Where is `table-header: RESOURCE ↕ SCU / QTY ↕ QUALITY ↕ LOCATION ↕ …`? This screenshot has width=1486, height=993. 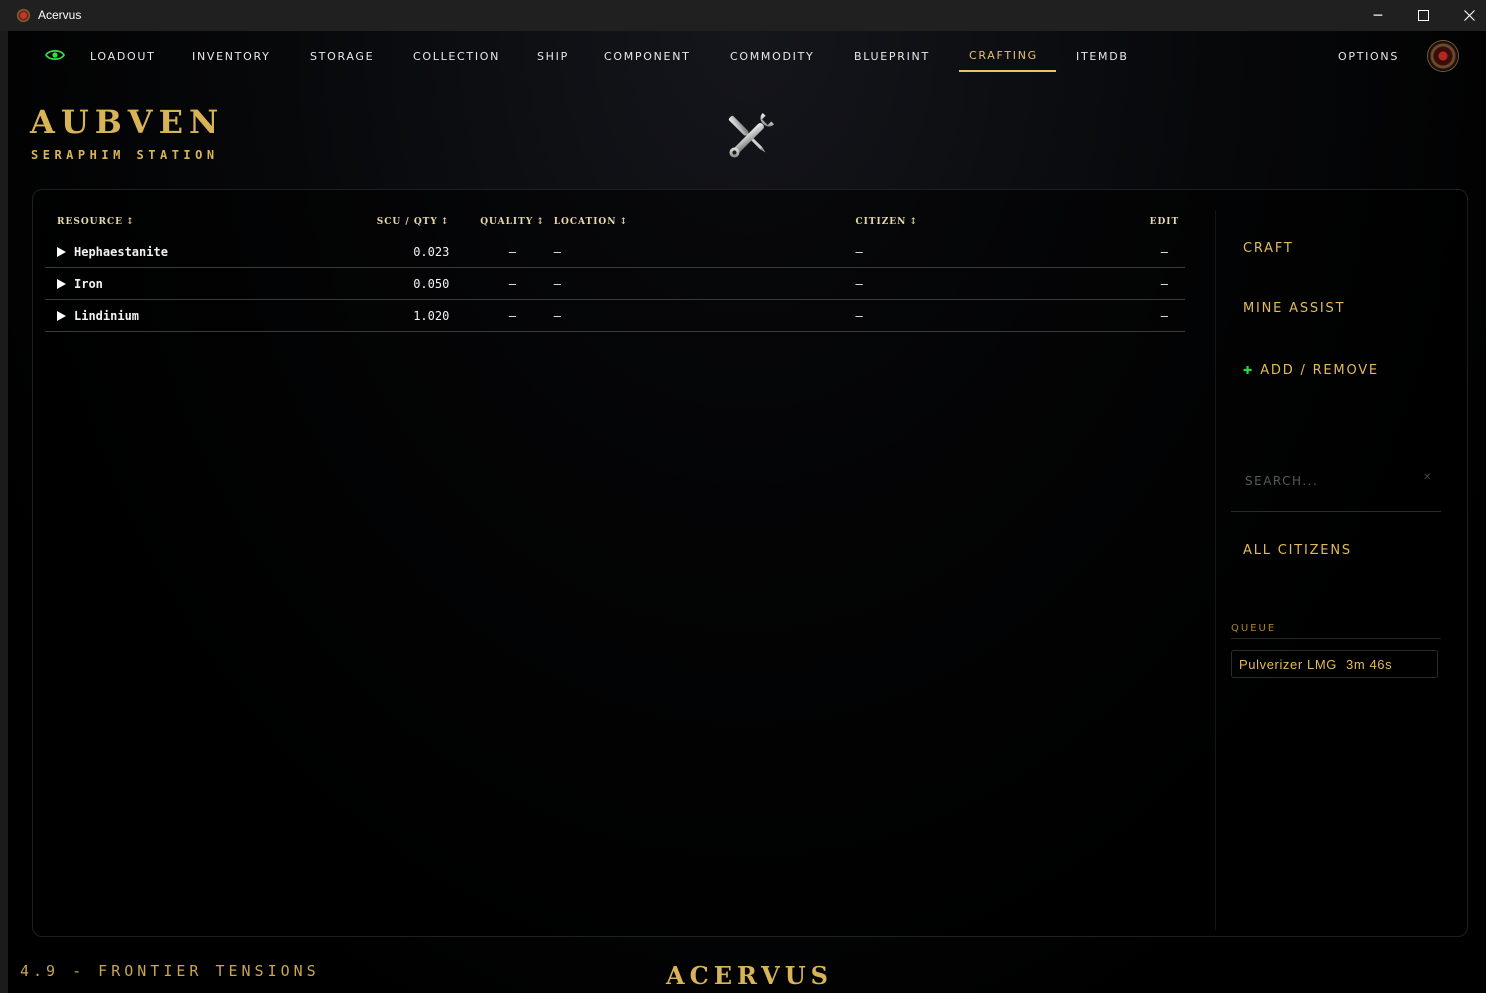
table-header: RESOURCE ↕ SCU / QTY ↕ QUALITY ↕ LOCATION ↕ … is located at coordinates (615, 222).